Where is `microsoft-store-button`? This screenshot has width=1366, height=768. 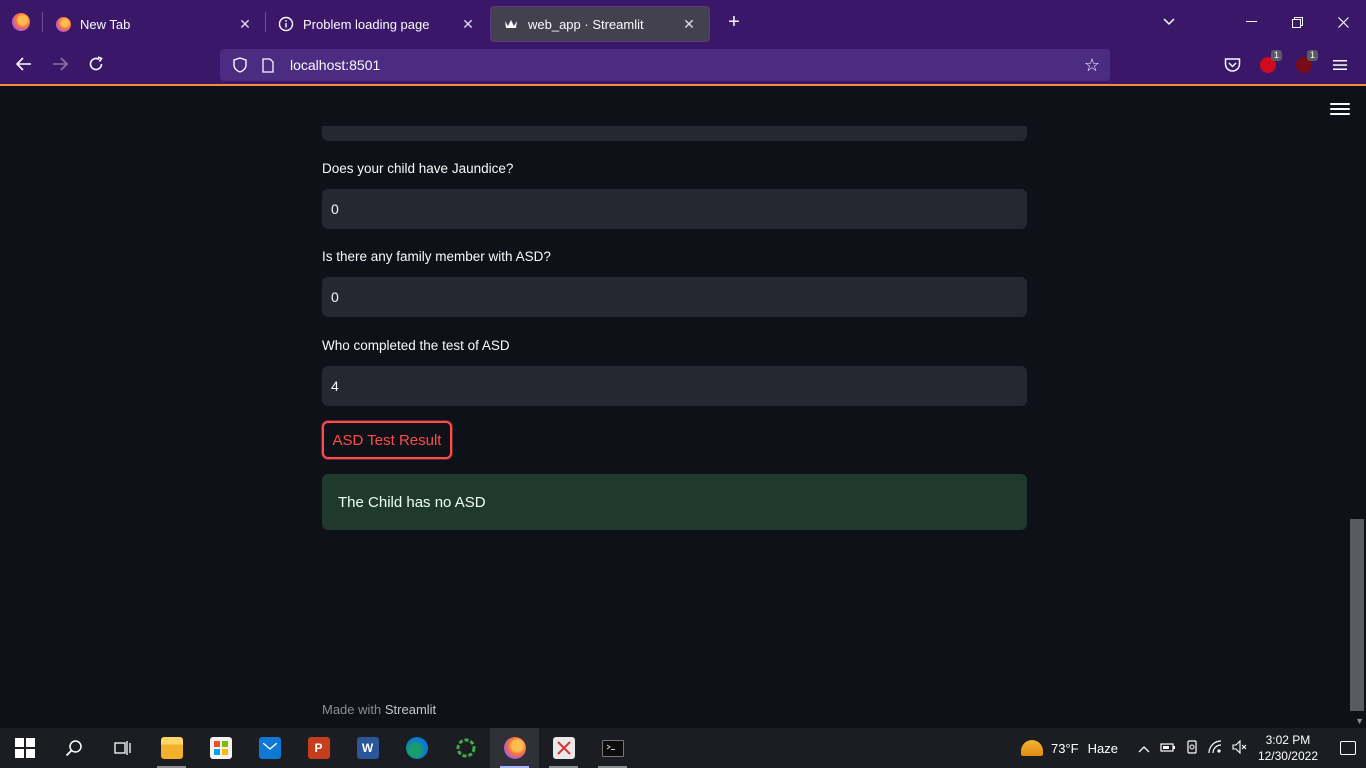
microsoft-store-button is located at coordinates (220, 748).